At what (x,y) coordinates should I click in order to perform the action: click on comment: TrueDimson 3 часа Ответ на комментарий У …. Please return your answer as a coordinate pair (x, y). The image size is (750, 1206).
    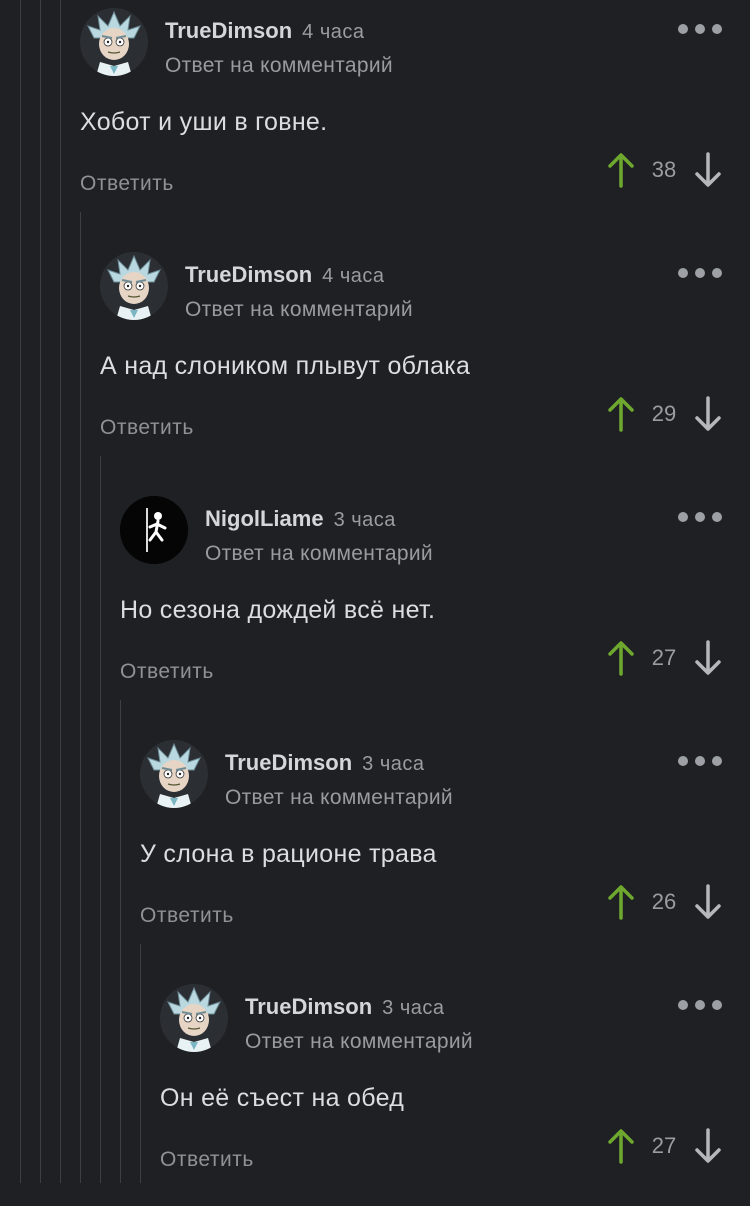
    Looking at the image, I should click on (445, 851).